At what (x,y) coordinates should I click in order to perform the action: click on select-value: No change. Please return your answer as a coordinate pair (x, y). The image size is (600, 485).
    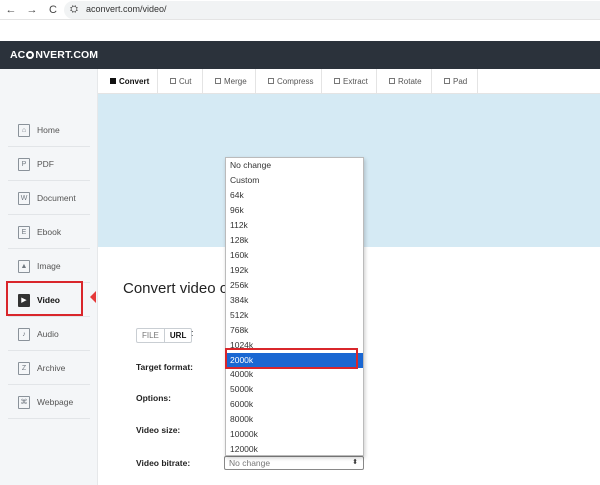
    Looking at the image, I should click on (250, 463).